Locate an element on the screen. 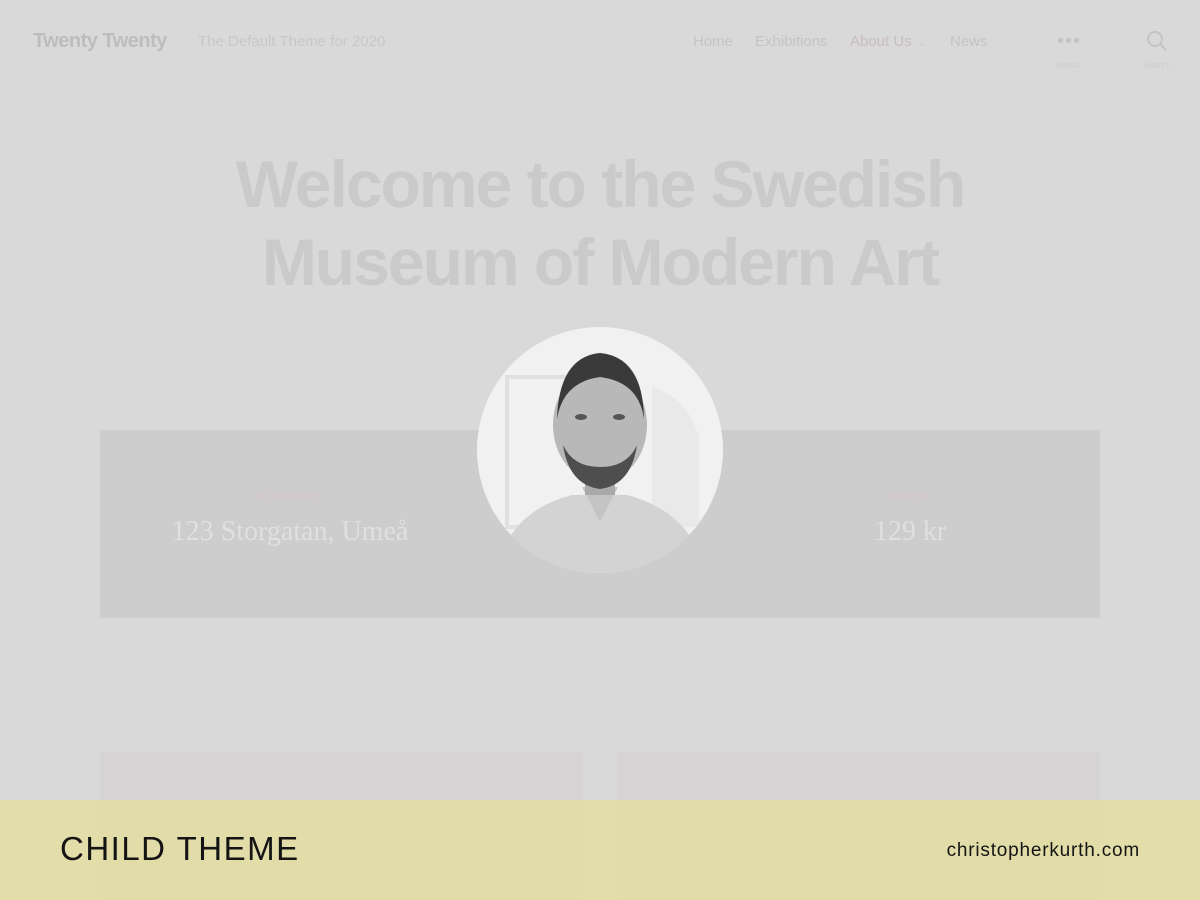 The height and width of the screenshot is (900, 1200). site-tagline: The Default Theme for 2020 is located at coordinates (292, 41).